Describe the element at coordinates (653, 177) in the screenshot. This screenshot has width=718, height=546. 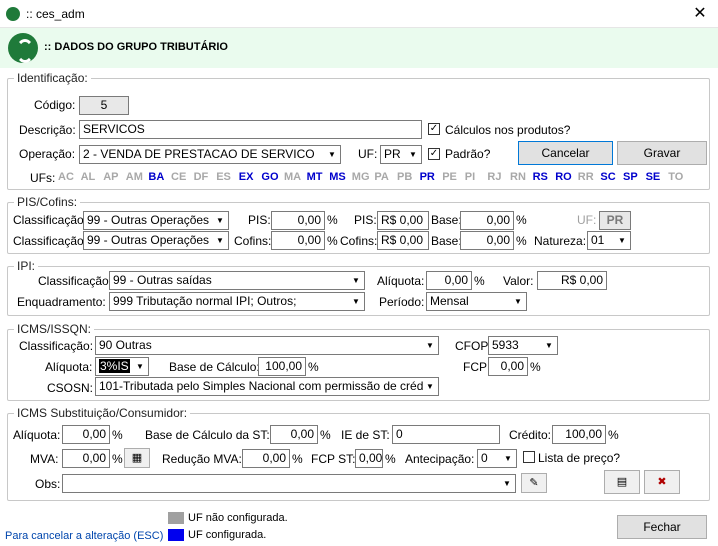
I see `uf-se: SE` at that location.